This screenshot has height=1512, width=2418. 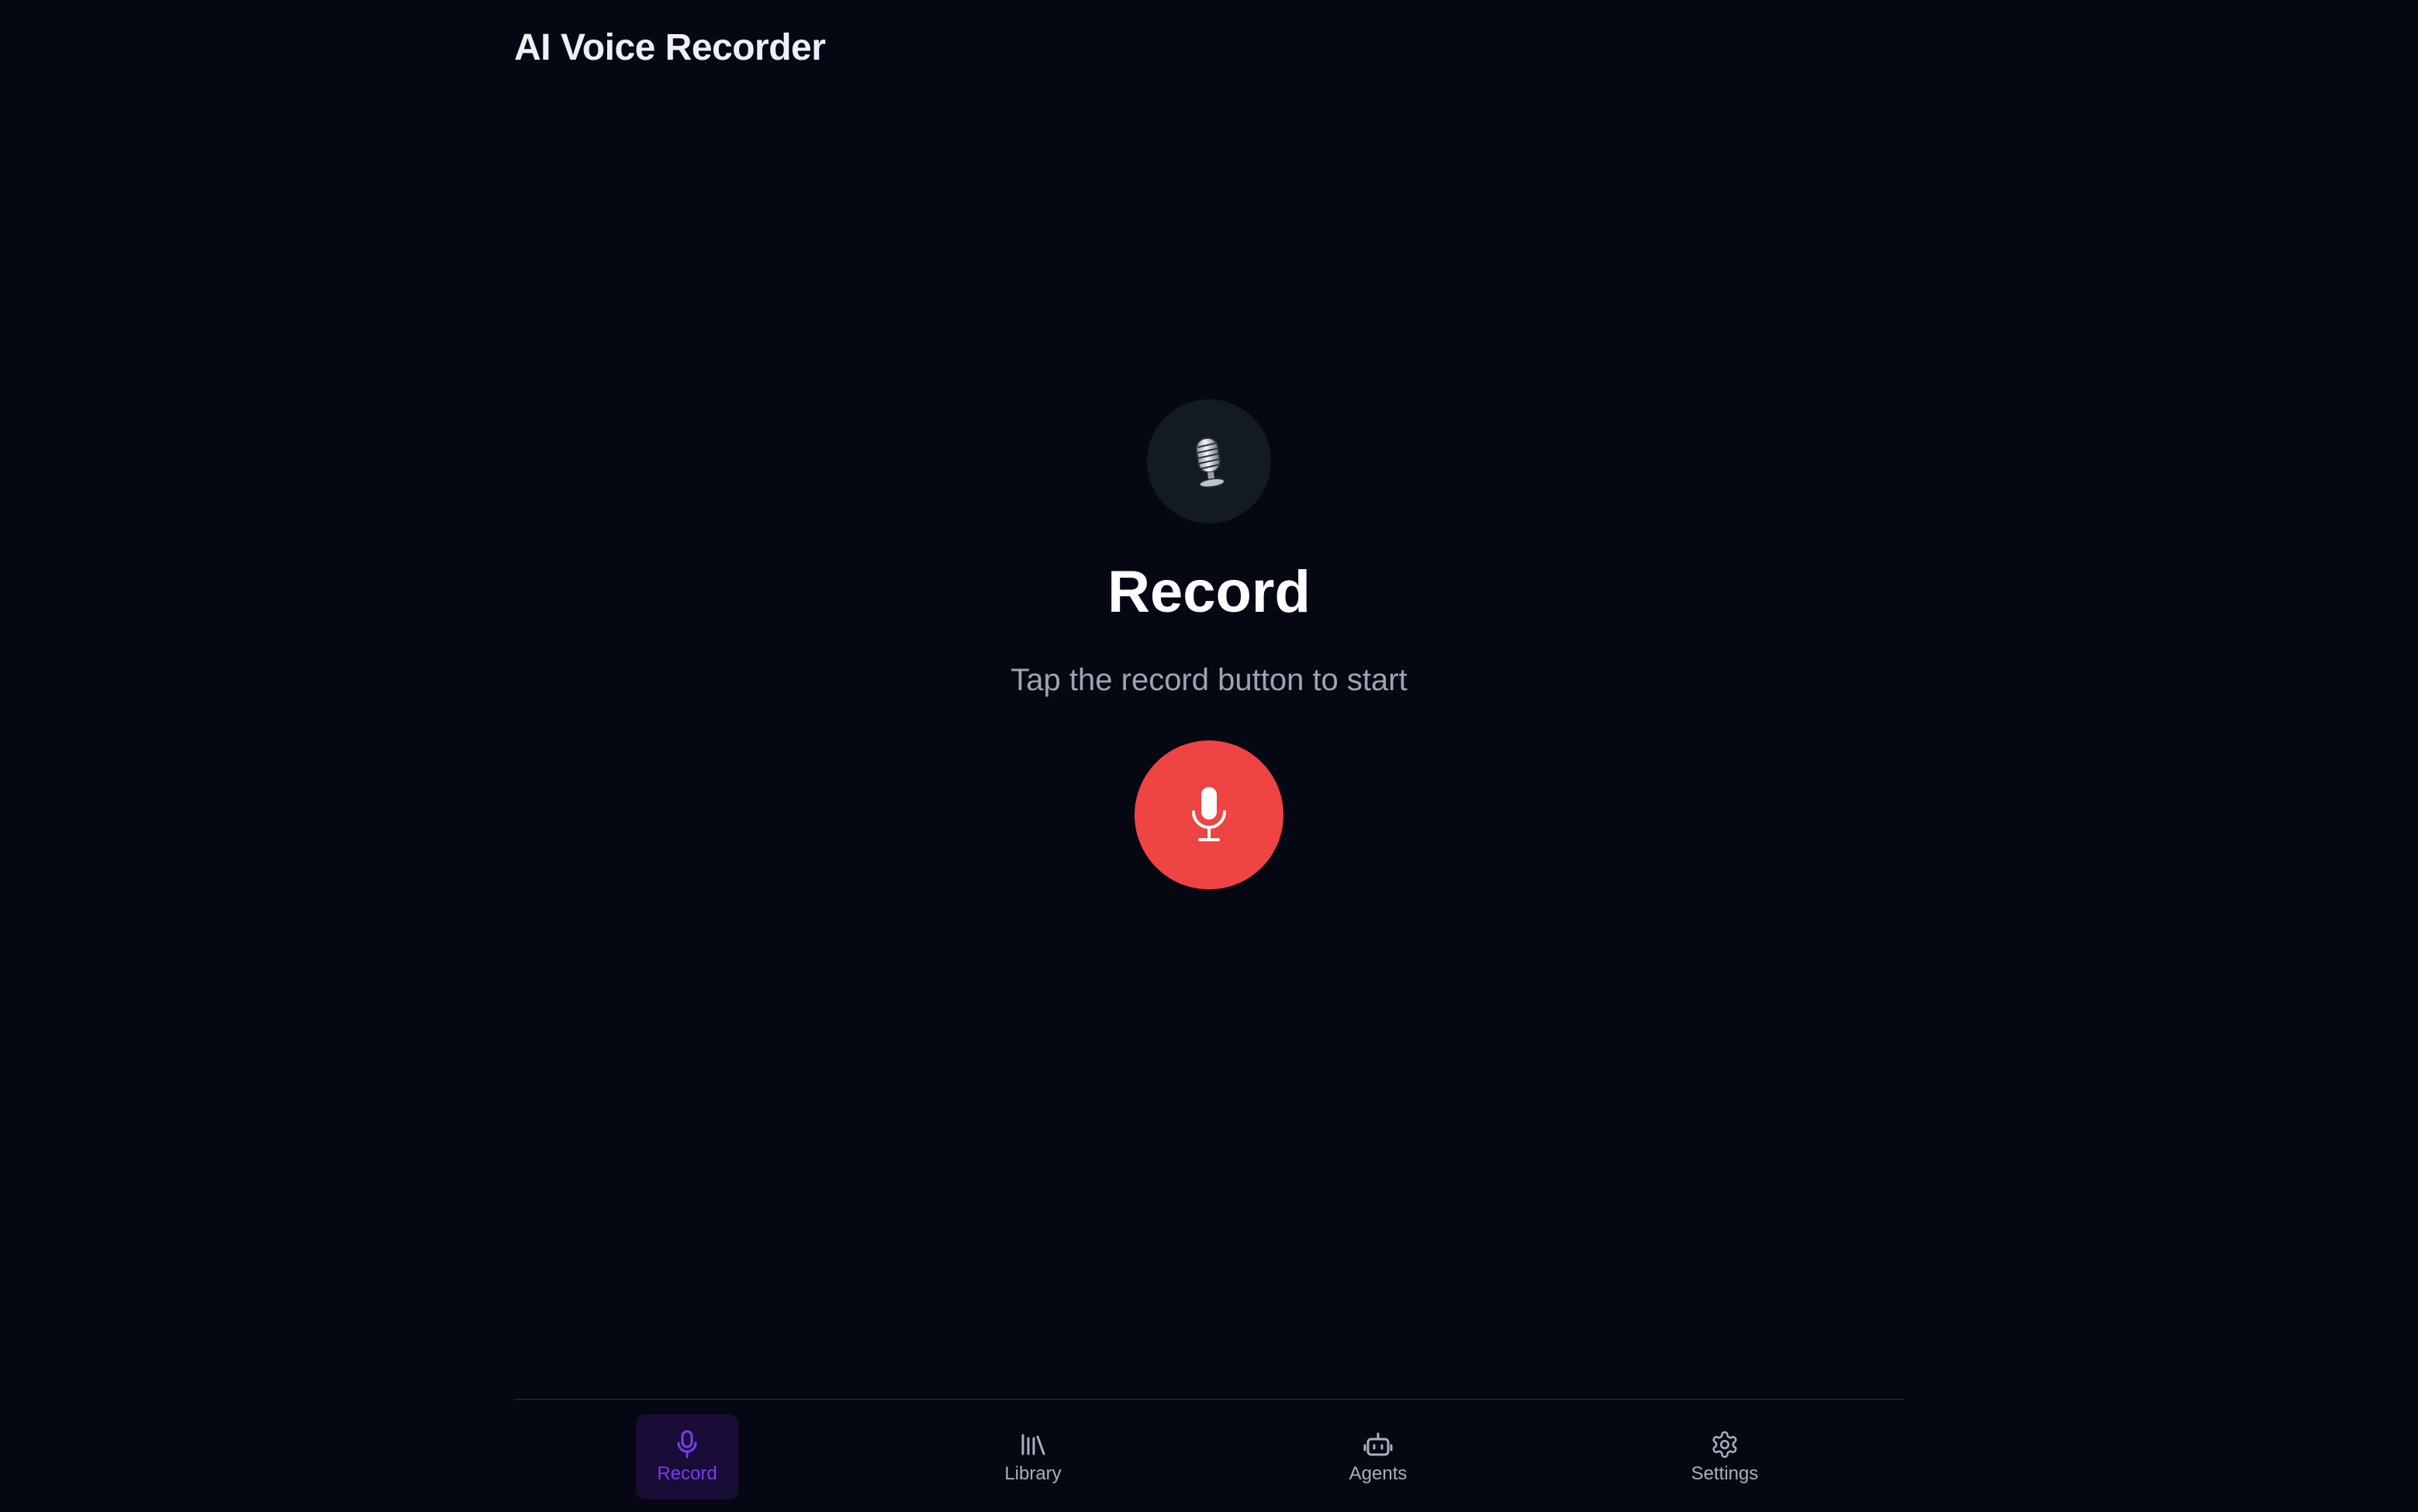 I want to click on tab-library: Library, so click(x=1033, y=1457).